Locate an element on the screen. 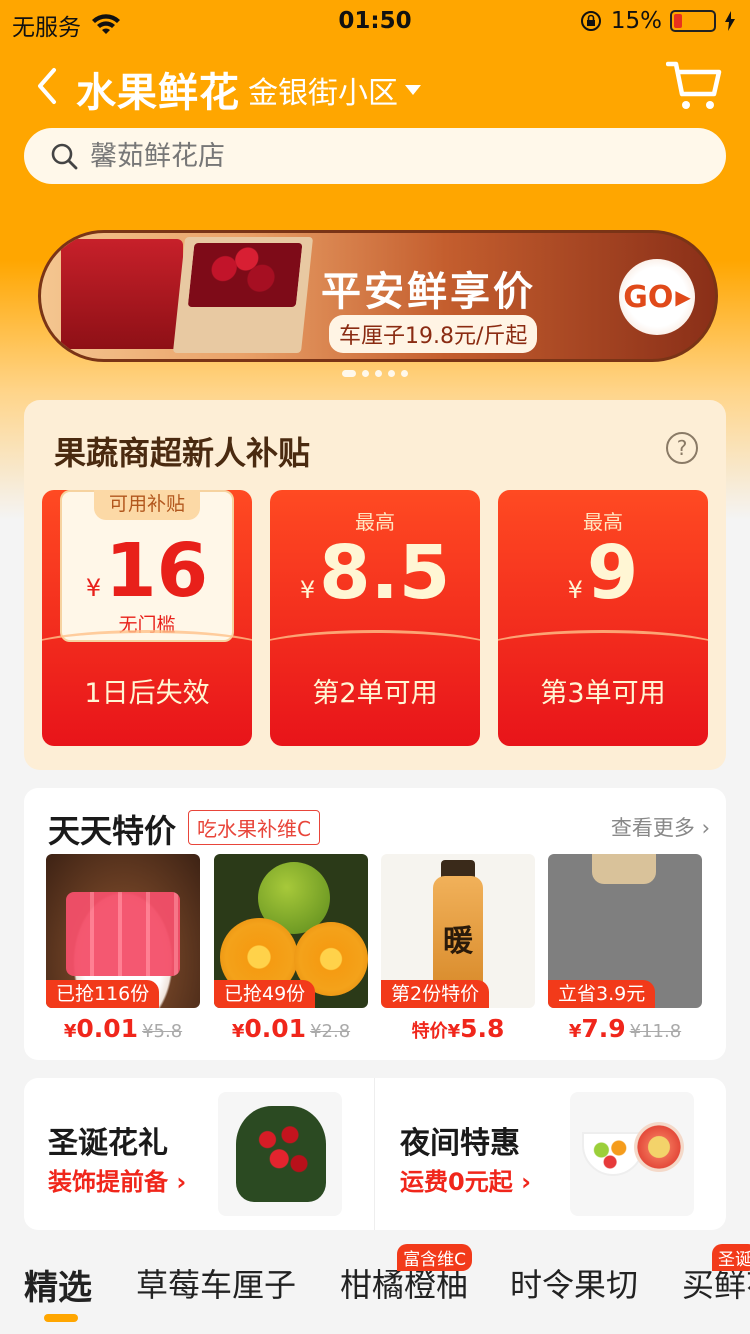 This screenshot has height=1334, width=750. tab-badge: 富含维C is located at coordinates (435, 1257).